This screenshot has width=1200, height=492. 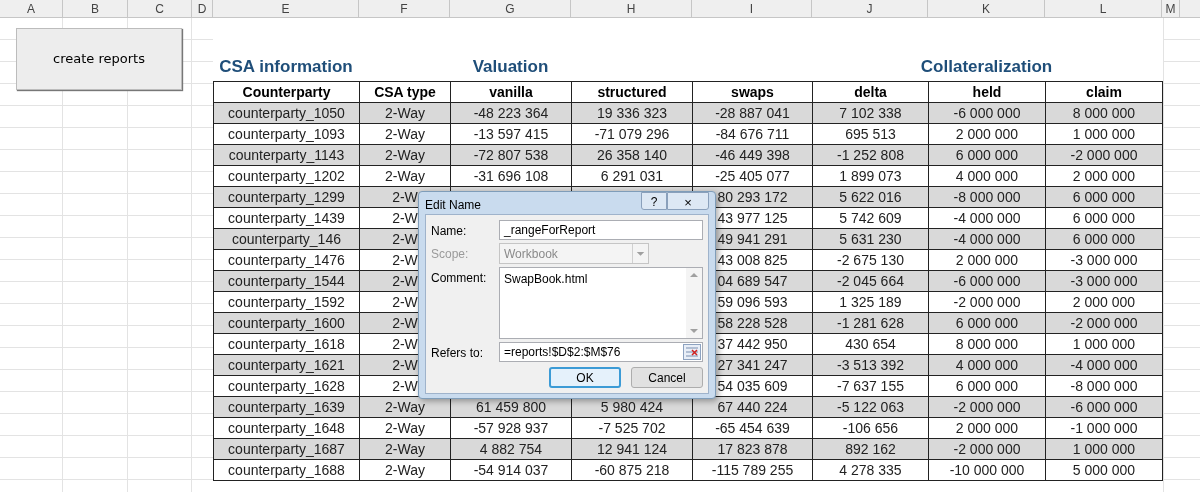 I want to click on table-cell: -84 676 711, so click(x=752, y=134).